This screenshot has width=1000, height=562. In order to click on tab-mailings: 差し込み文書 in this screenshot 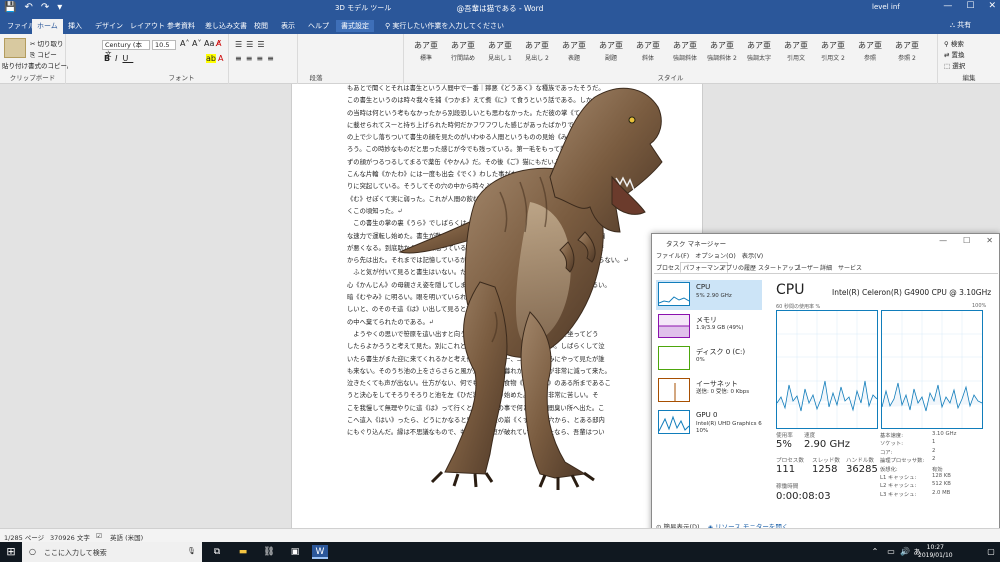, I will do `click(226, 26)`.